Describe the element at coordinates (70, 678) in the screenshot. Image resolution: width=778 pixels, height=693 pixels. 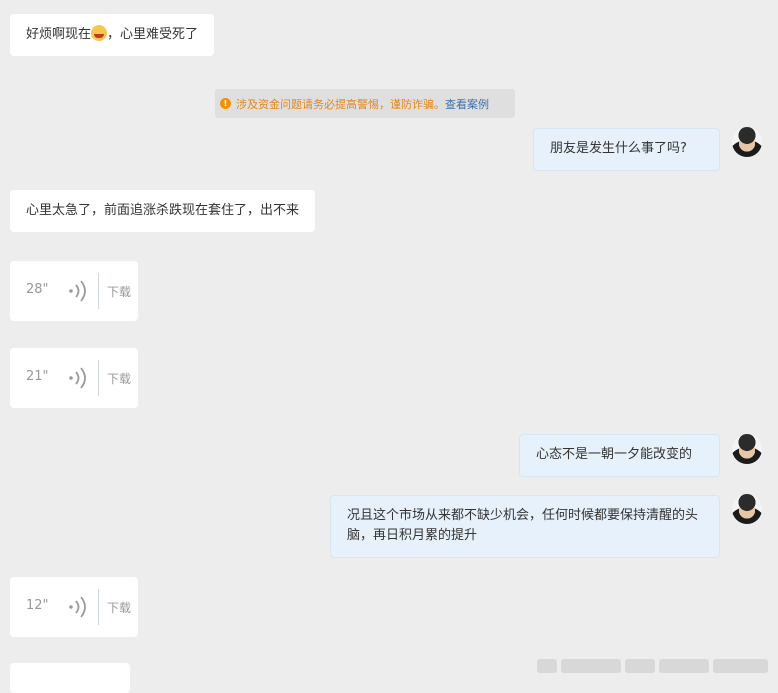
I see `message-bubble-incoming` at that location.